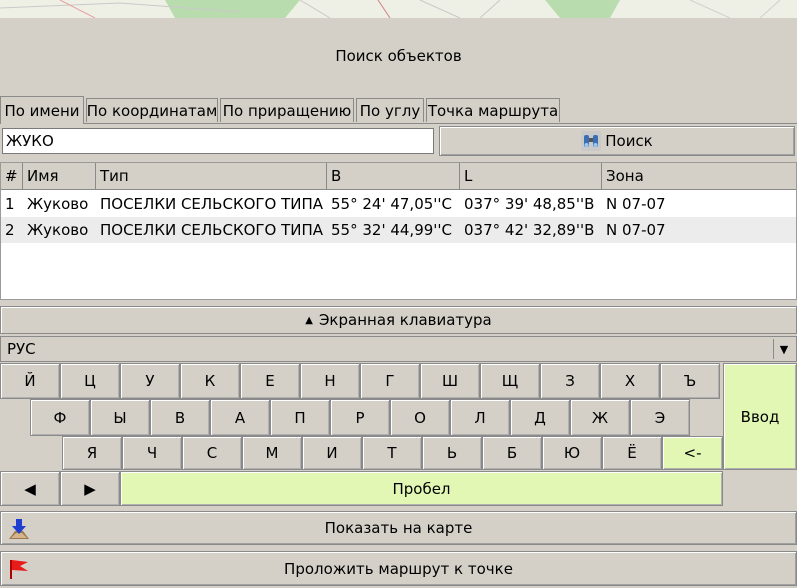  What do you see at coordinates (690, 381) in the screenshot?
I see `key: Ъ` at bounding box center [690, 381].